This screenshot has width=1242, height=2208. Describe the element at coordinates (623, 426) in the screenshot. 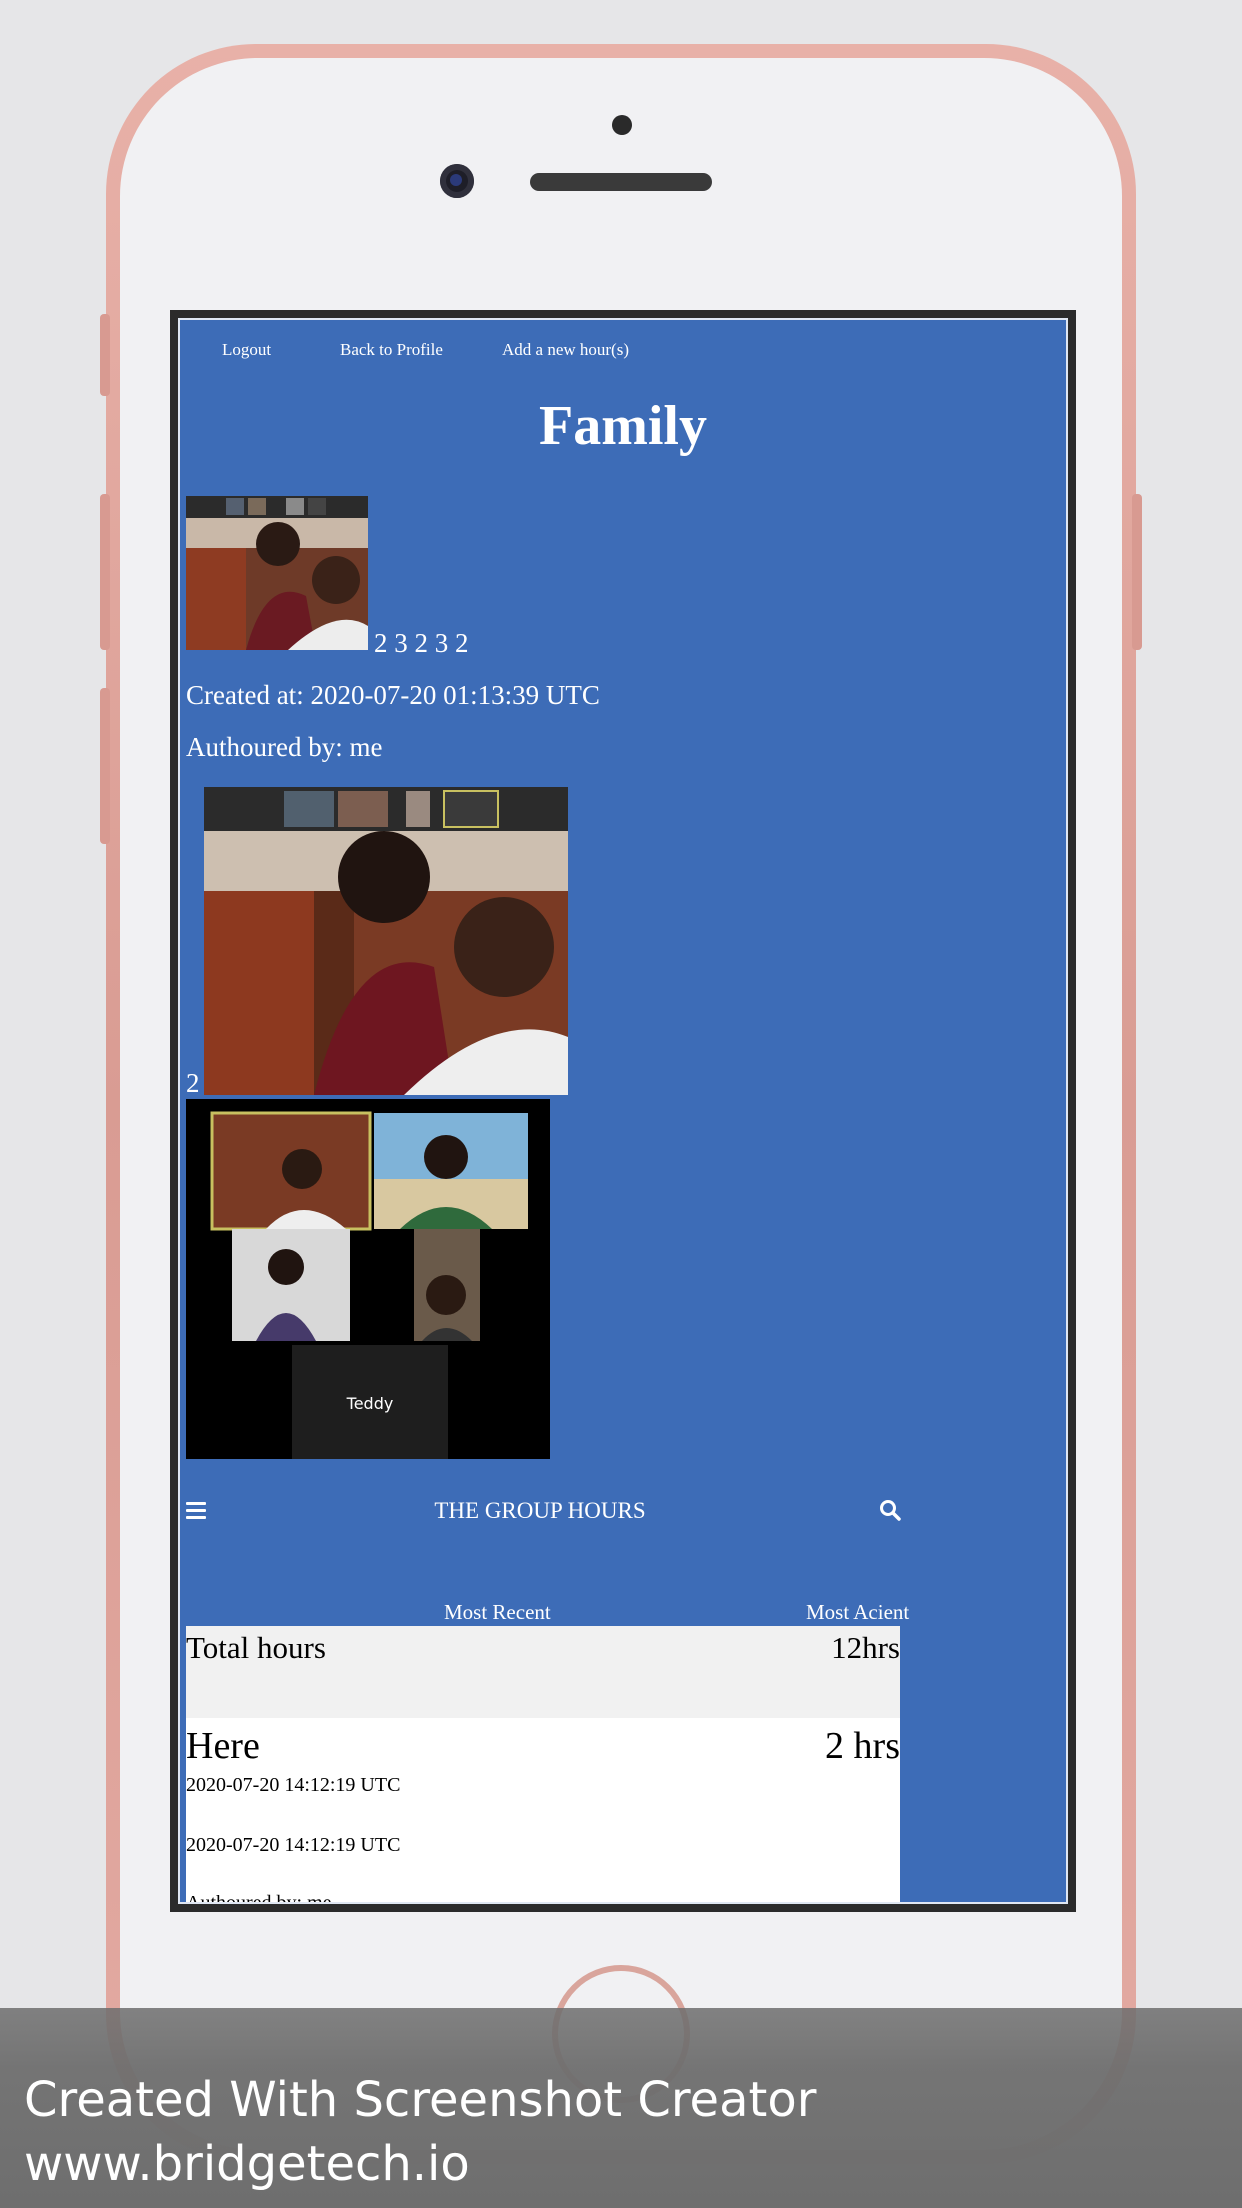

I see `page-title: Family` at that location.